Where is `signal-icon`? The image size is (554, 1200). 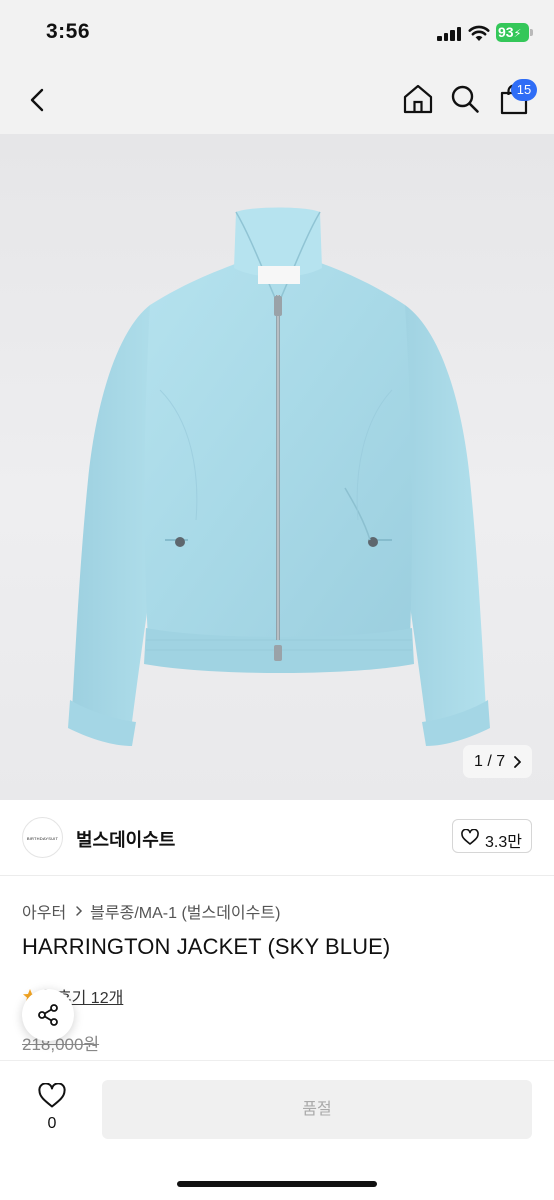 signal-icon is located at coordinates (450, 33).